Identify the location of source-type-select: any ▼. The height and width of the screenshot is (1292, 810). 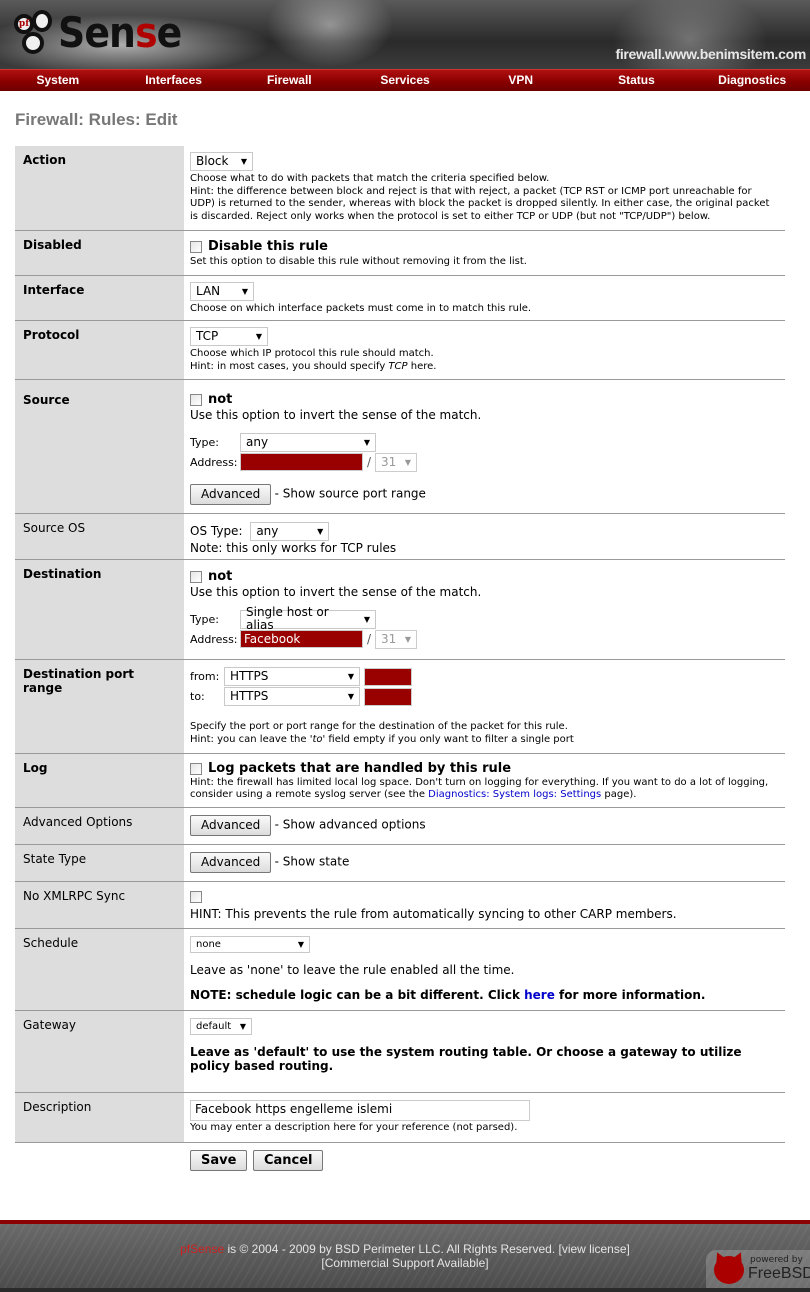
(308, 442).